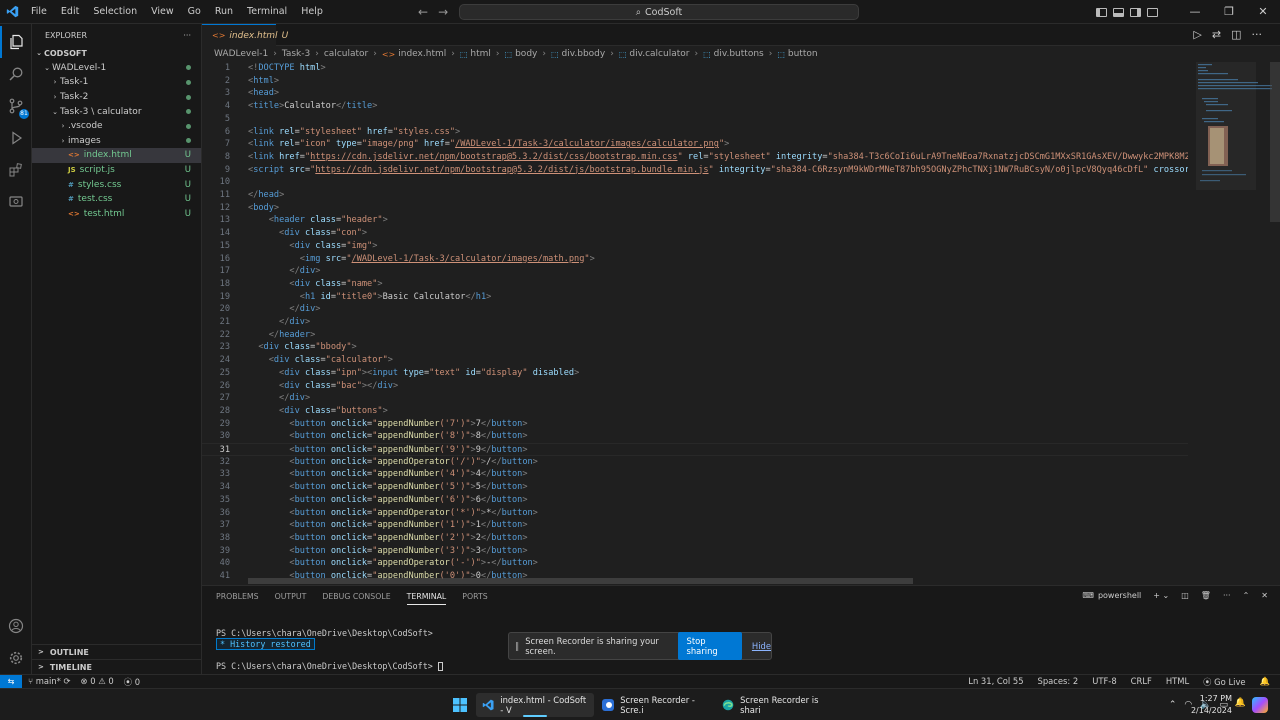  I want to click on panel-tab-problems: PROBLEMS, so click(237, 598).